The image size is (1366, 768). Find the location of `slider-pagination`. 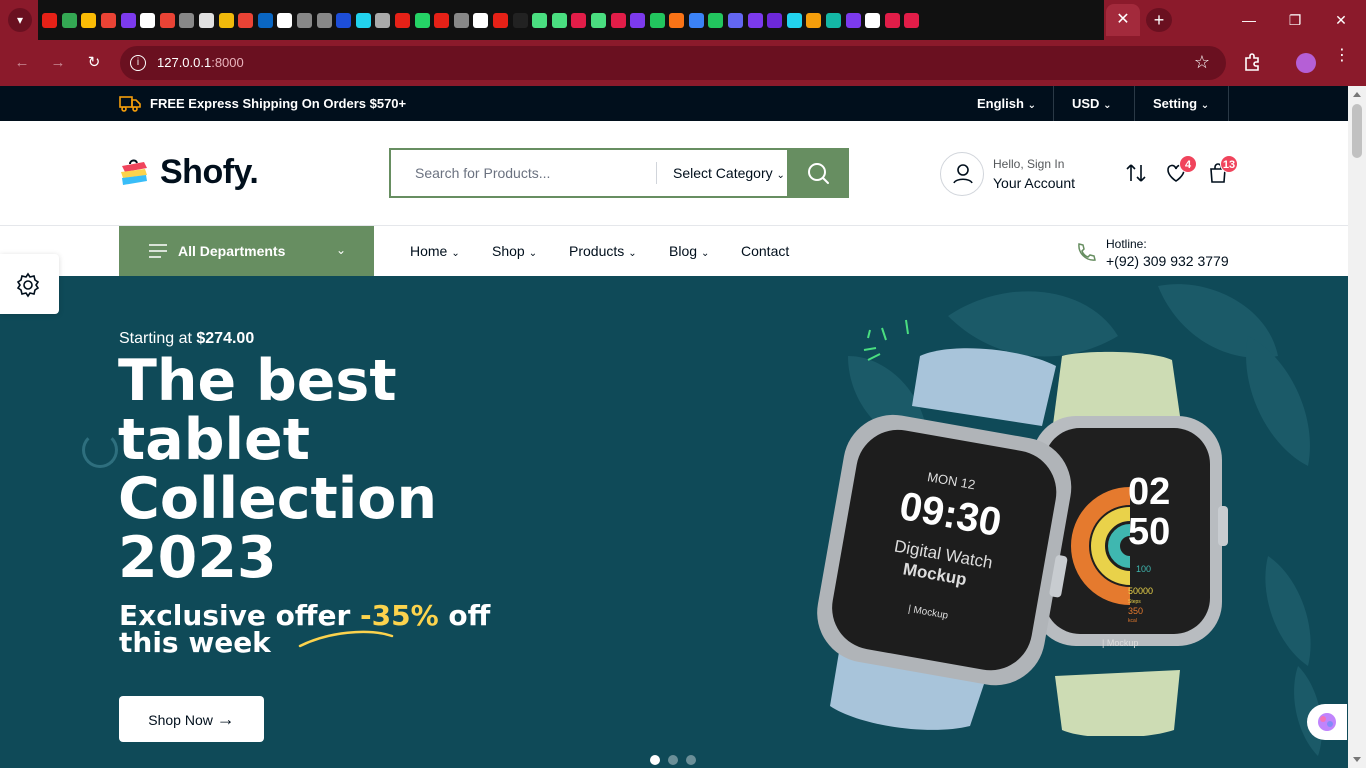

slider-pagination is located at coordinates (677, 760).